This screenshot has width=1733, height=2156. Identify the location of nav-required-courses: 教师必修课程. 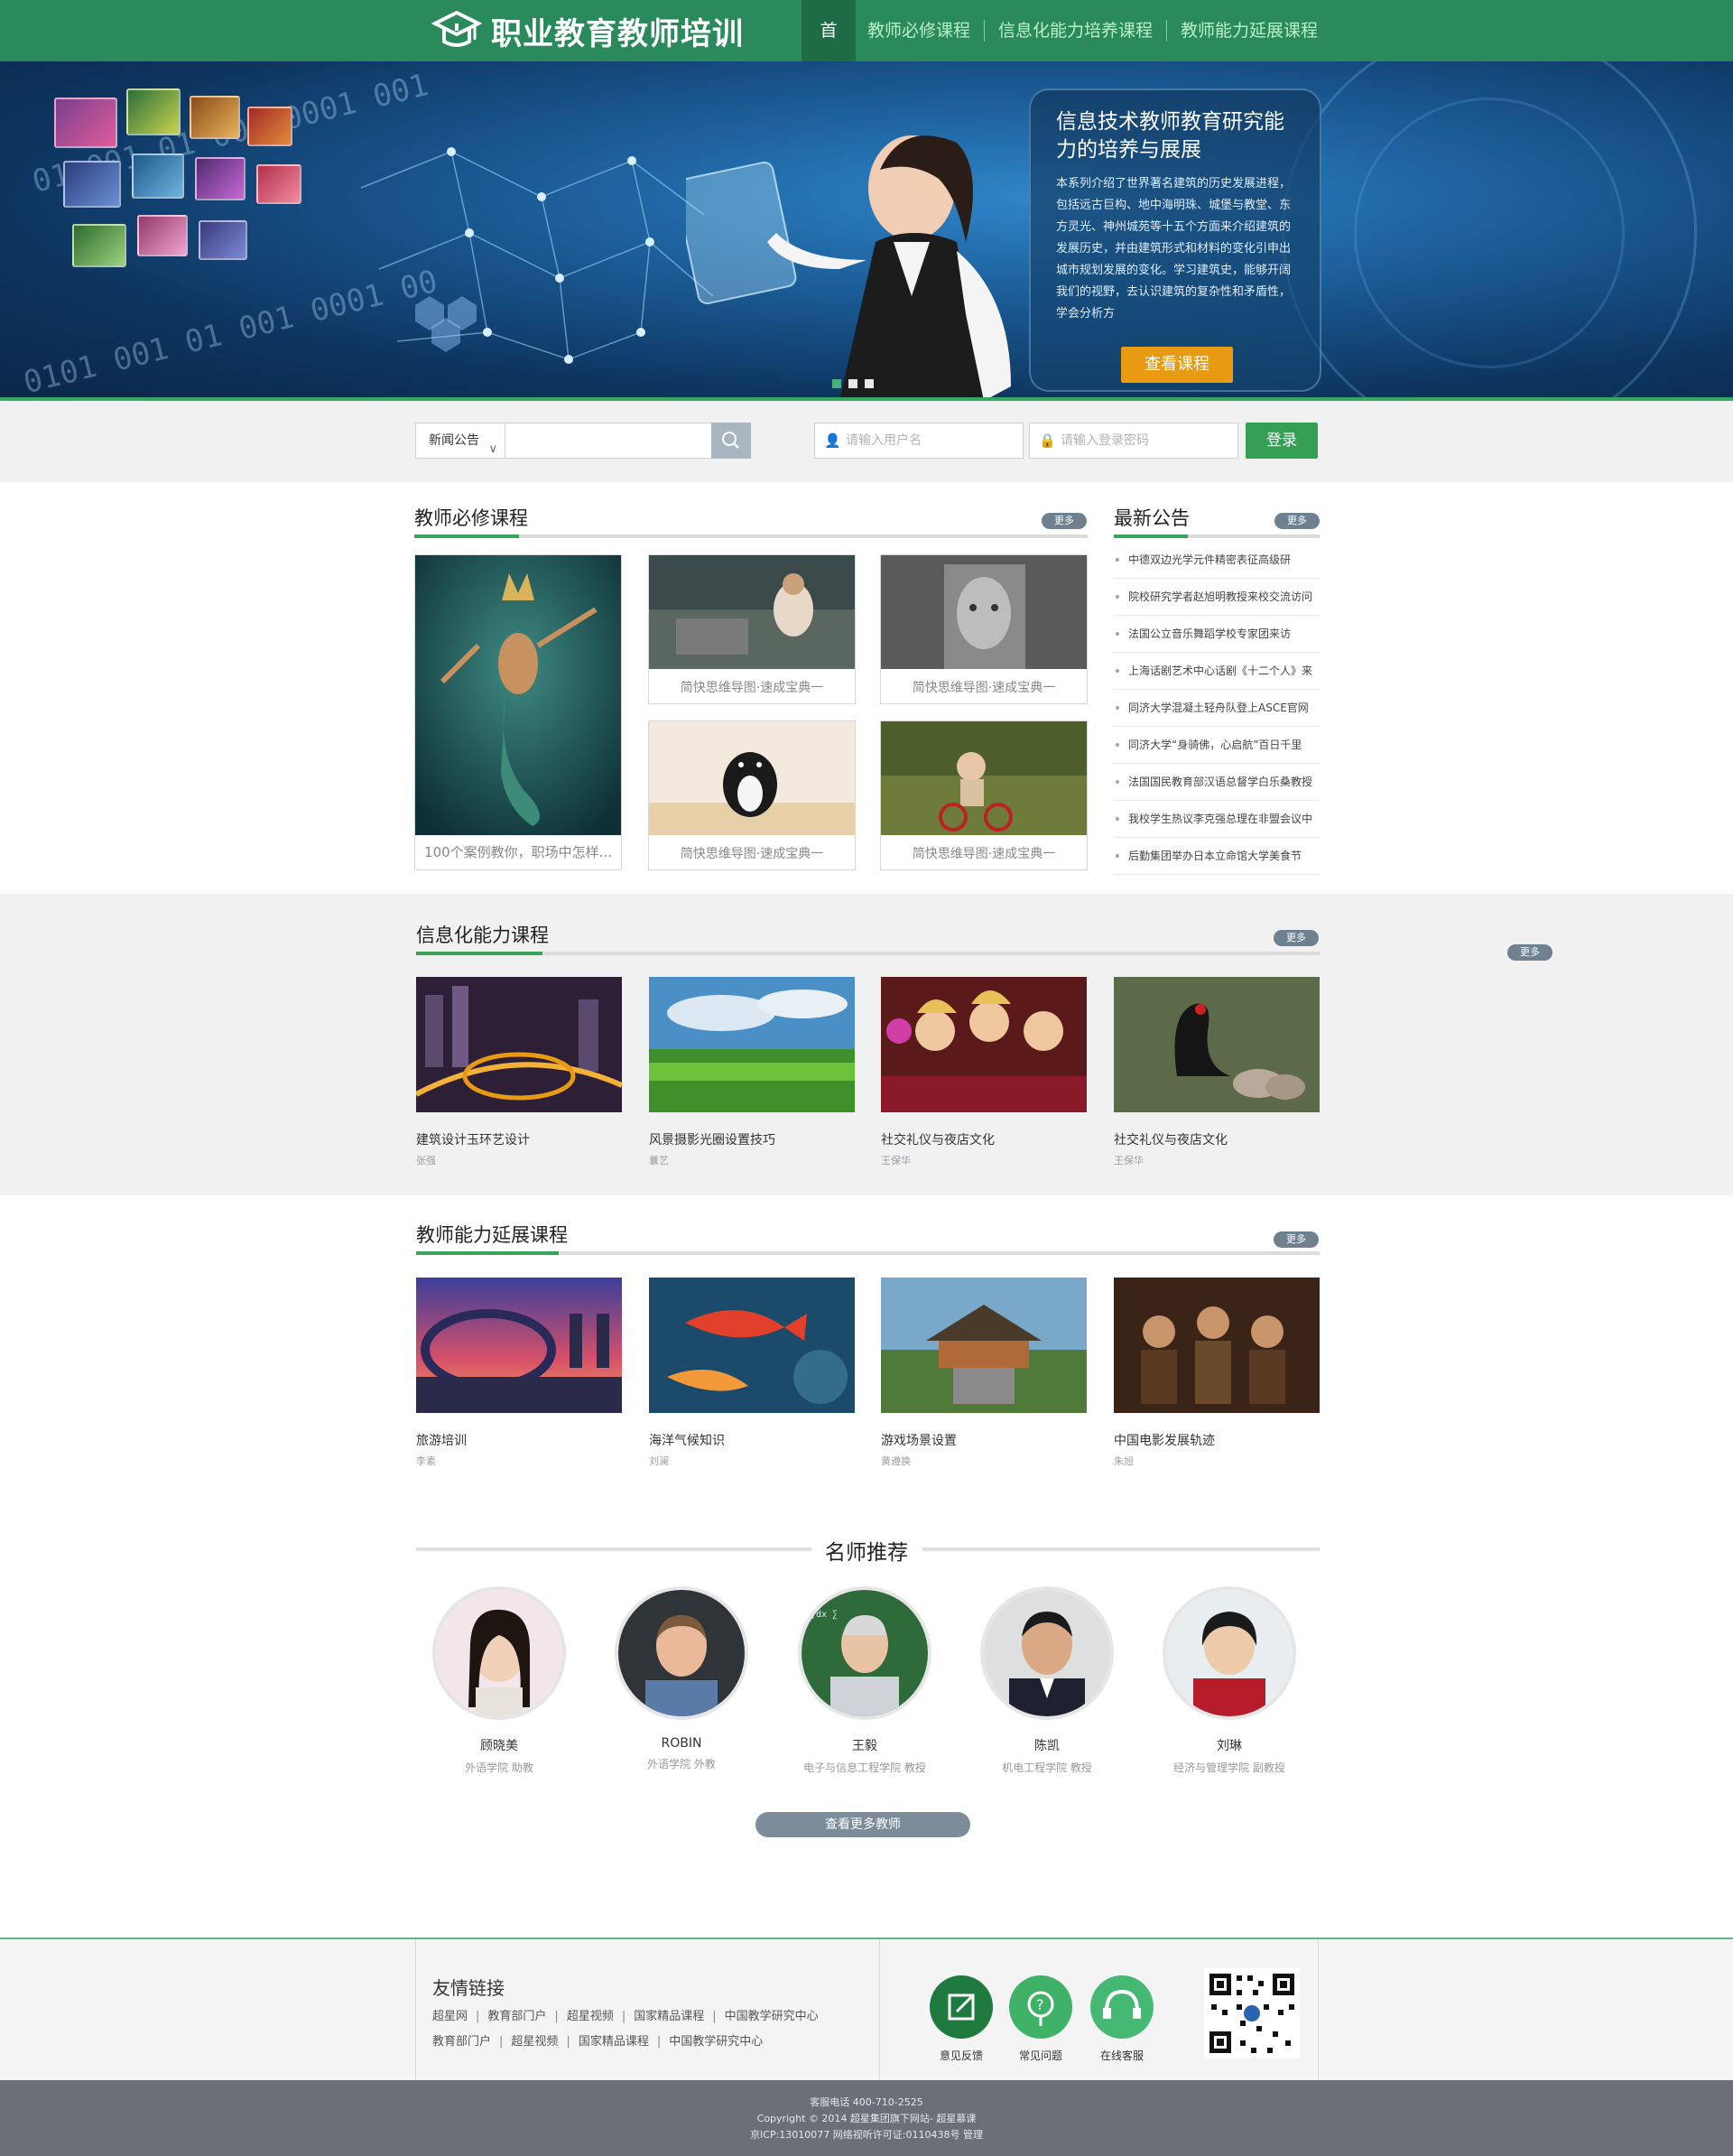
(919, 30).